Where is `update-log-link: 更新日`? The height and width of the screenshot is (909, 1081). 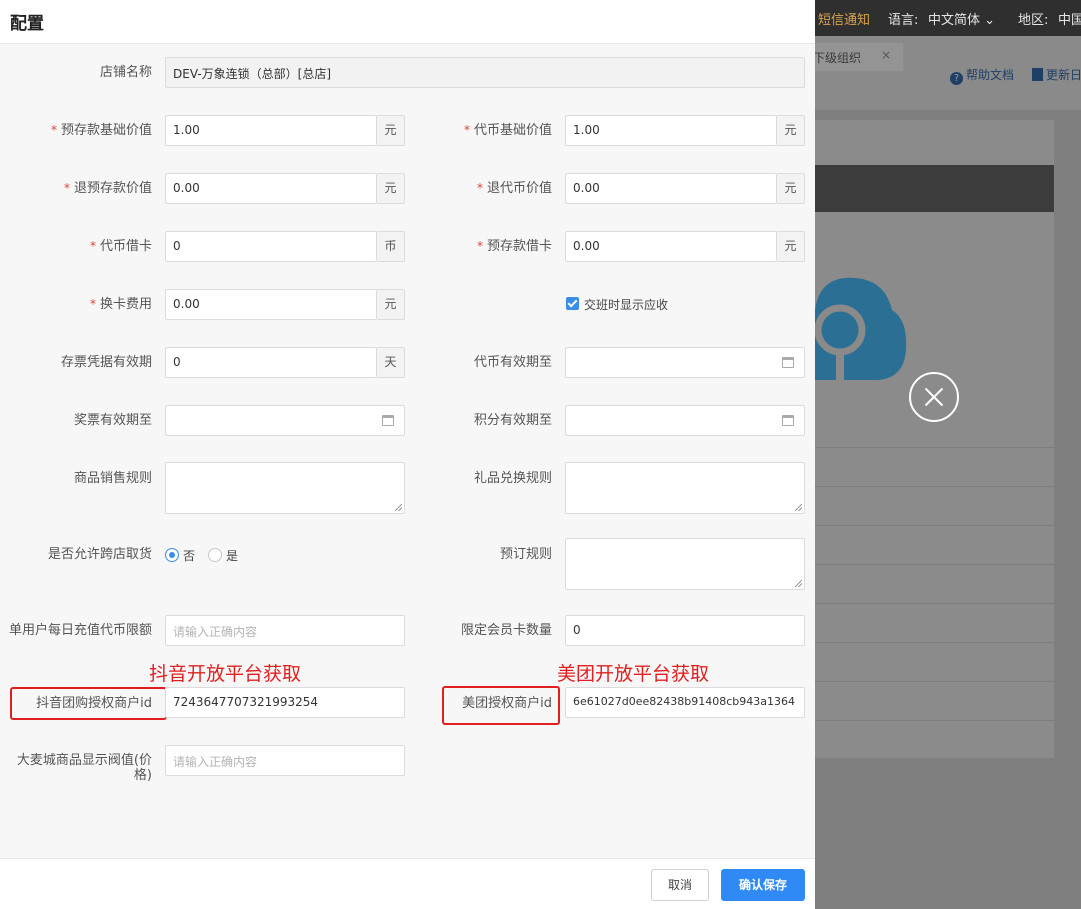 update-log-link: 更新日 is located at coordinates (1056, 74).